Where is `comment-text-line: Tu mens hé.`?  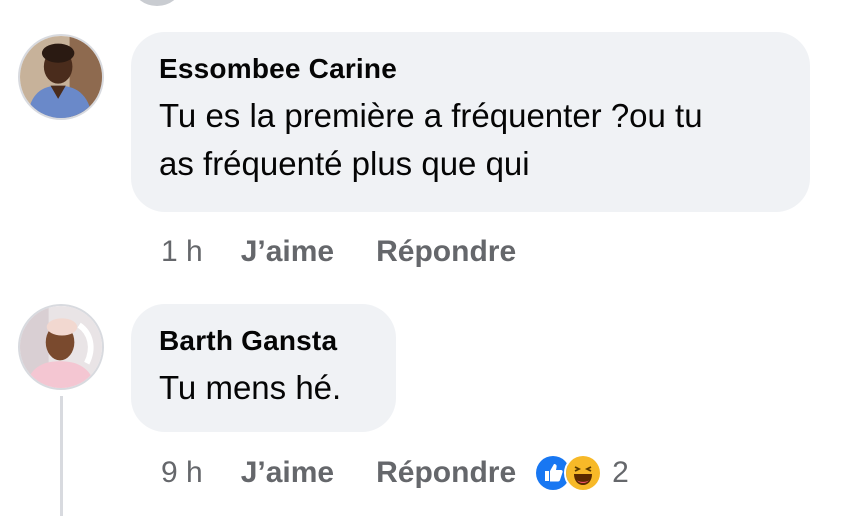
comment-text-line: Tu mens hé. is located at coordinates (250, 387).